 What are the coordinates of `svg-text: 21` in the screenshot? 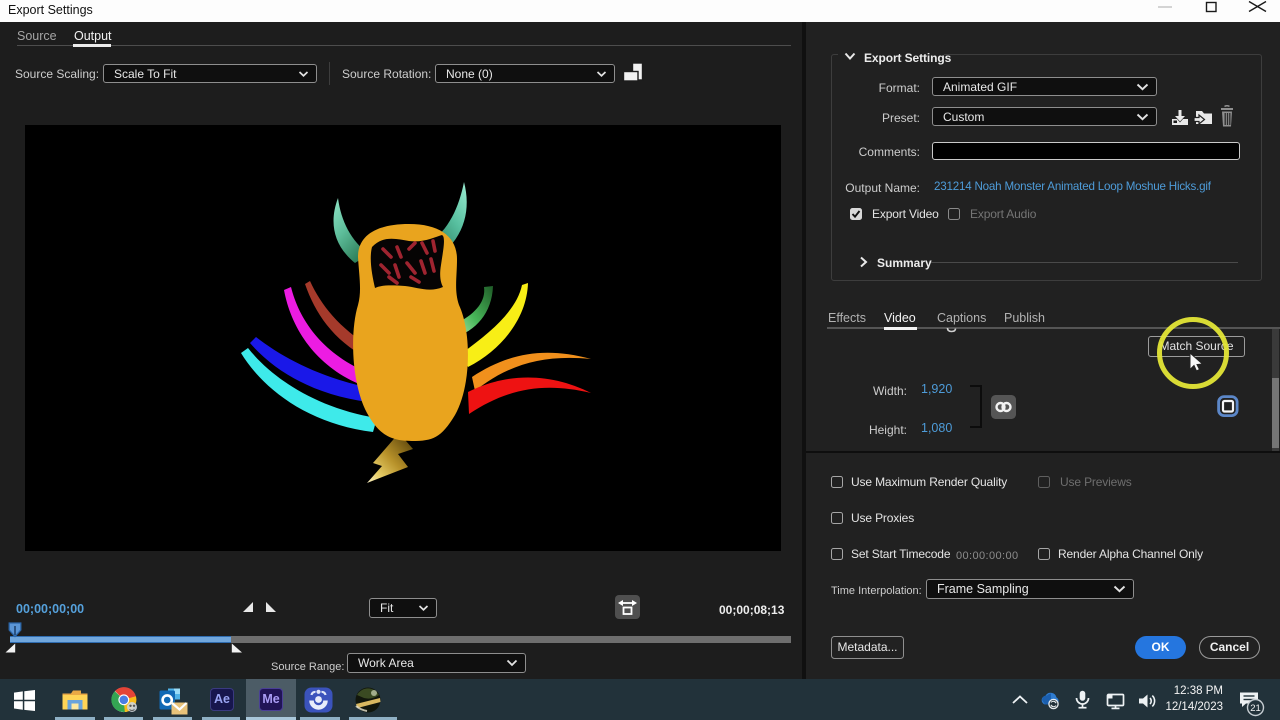 It's located at (1255, 708).